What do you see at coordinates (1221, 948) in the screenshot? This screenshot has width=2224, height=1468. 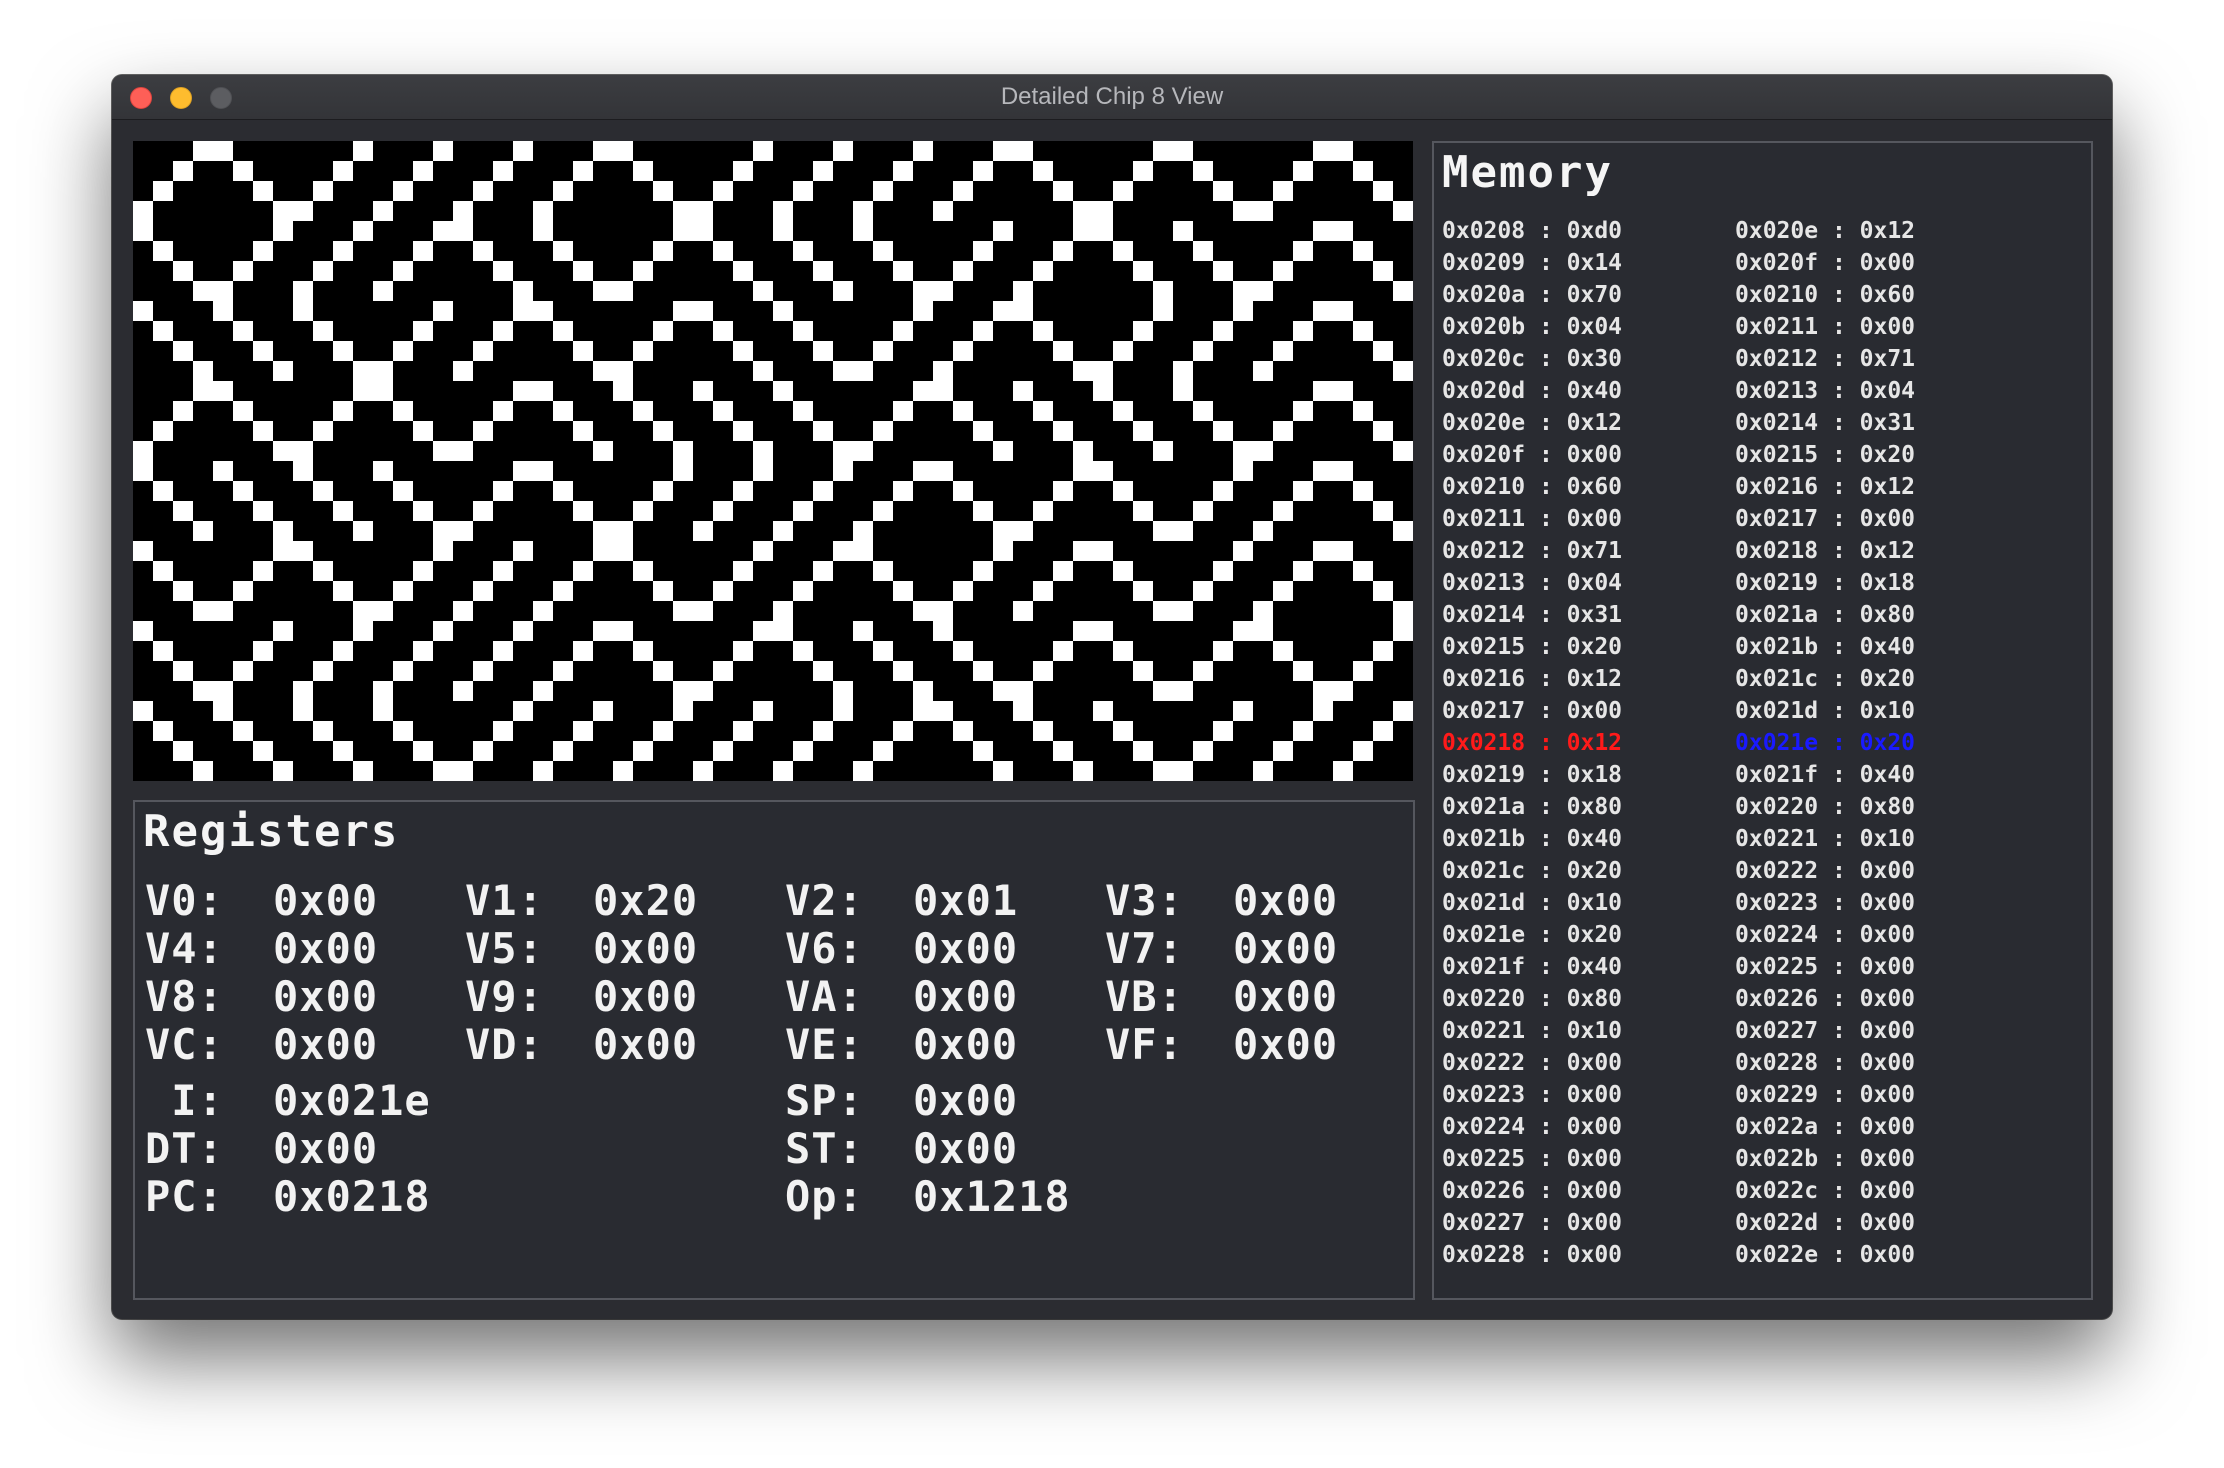 I see `register-v7: V7: 0x00` at bounding box center [1221, 948].